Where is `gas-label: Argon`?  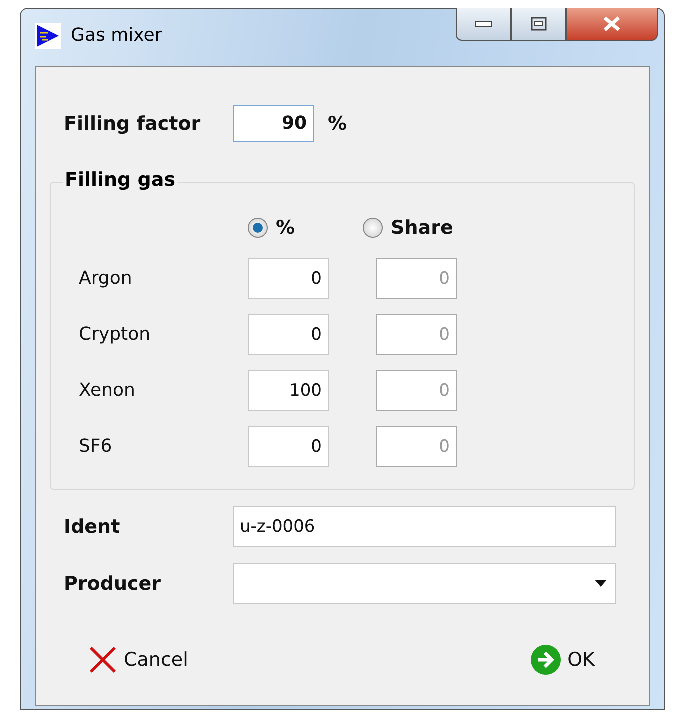
gas-label: Argon is located at coordinates (106, 278).